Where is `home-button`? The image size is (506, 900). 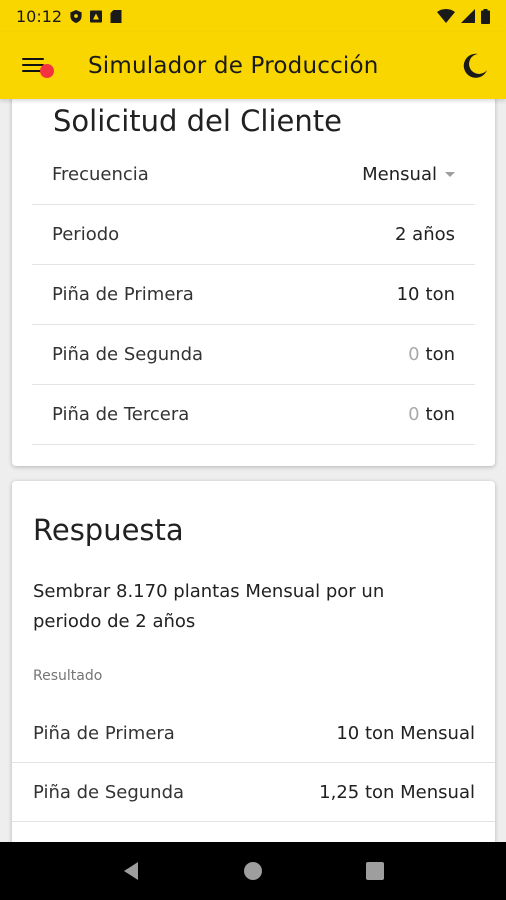
home-button is located at coordinates (253, 871).